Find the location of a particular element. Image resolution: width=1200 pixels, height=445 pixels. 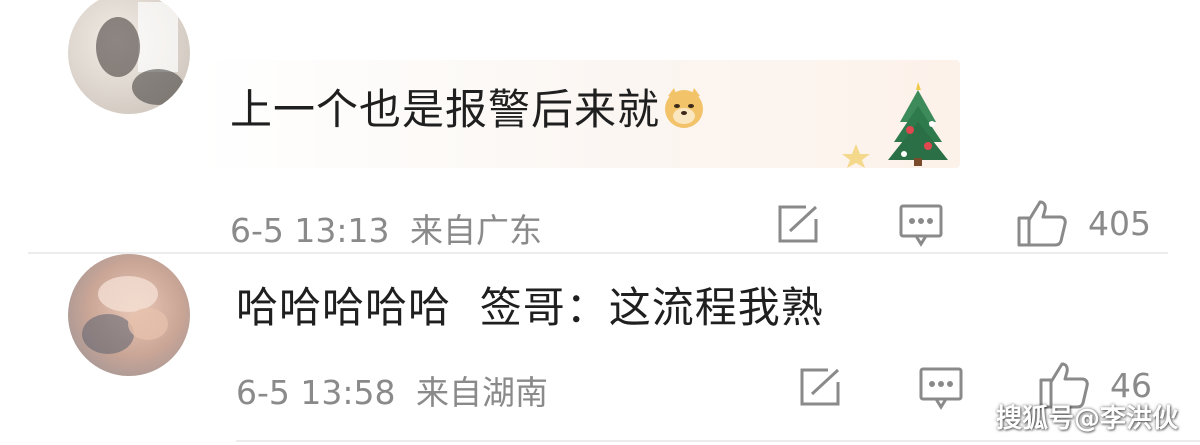

thumbs-up-icon is located at coordinates (1042, 225).